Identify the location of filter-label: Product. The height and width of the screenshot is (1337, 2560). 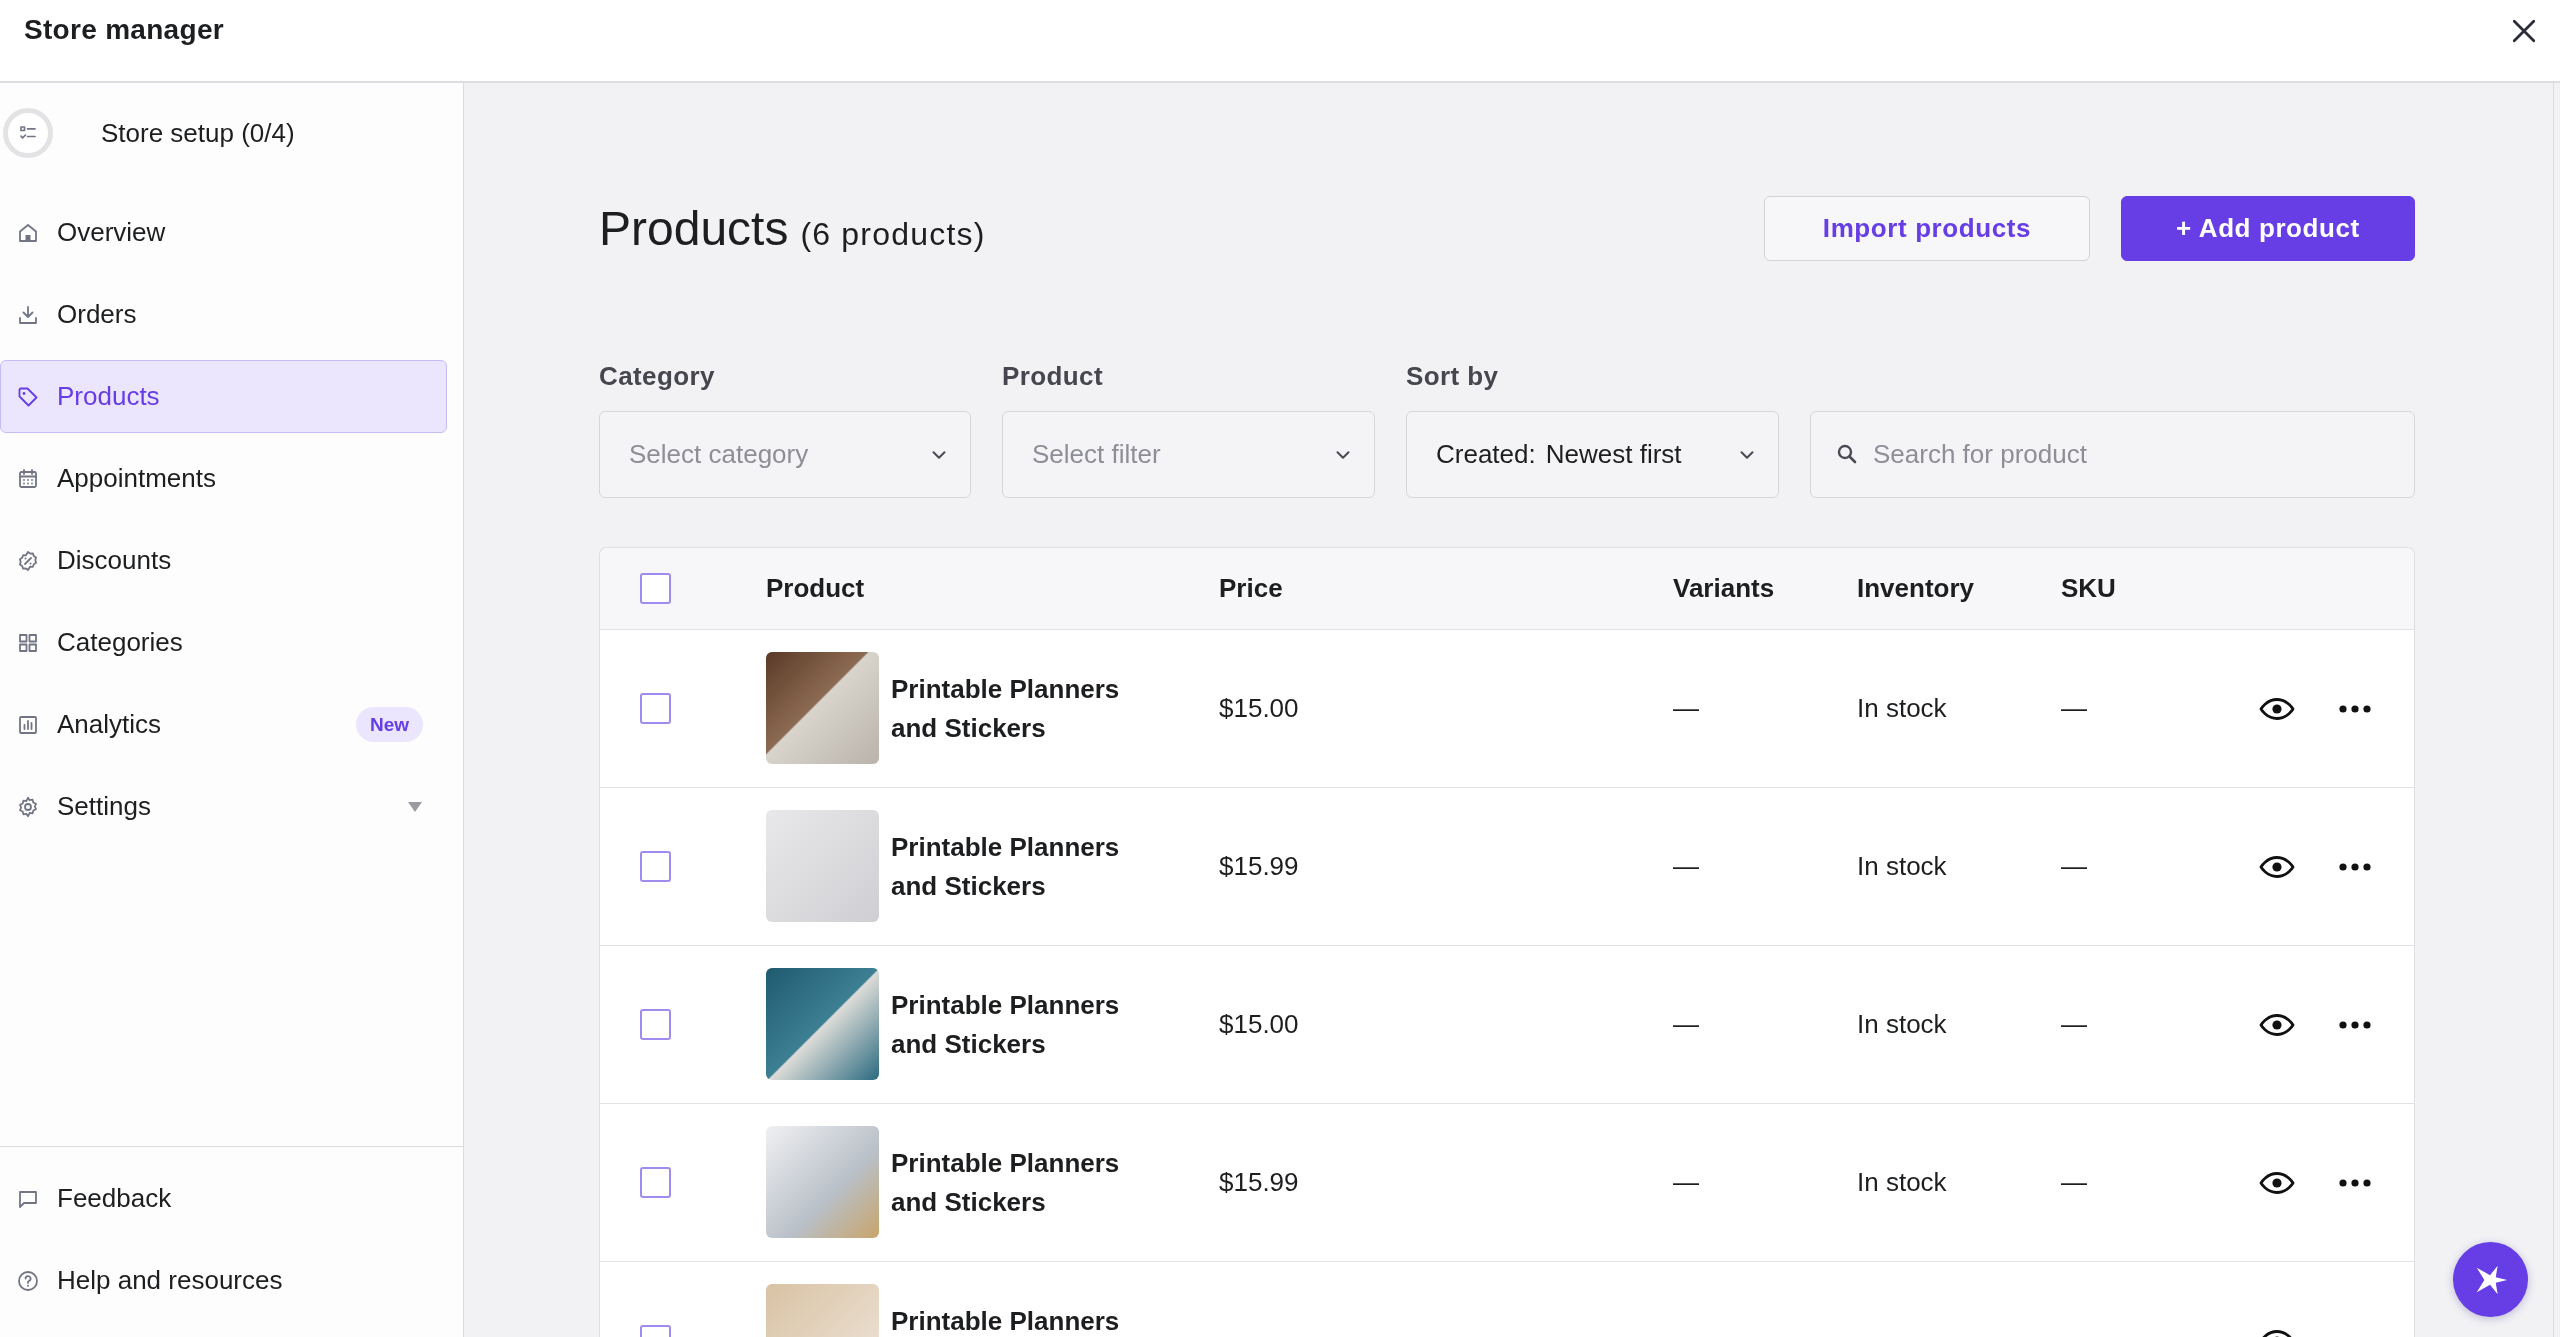
(1053, 376).